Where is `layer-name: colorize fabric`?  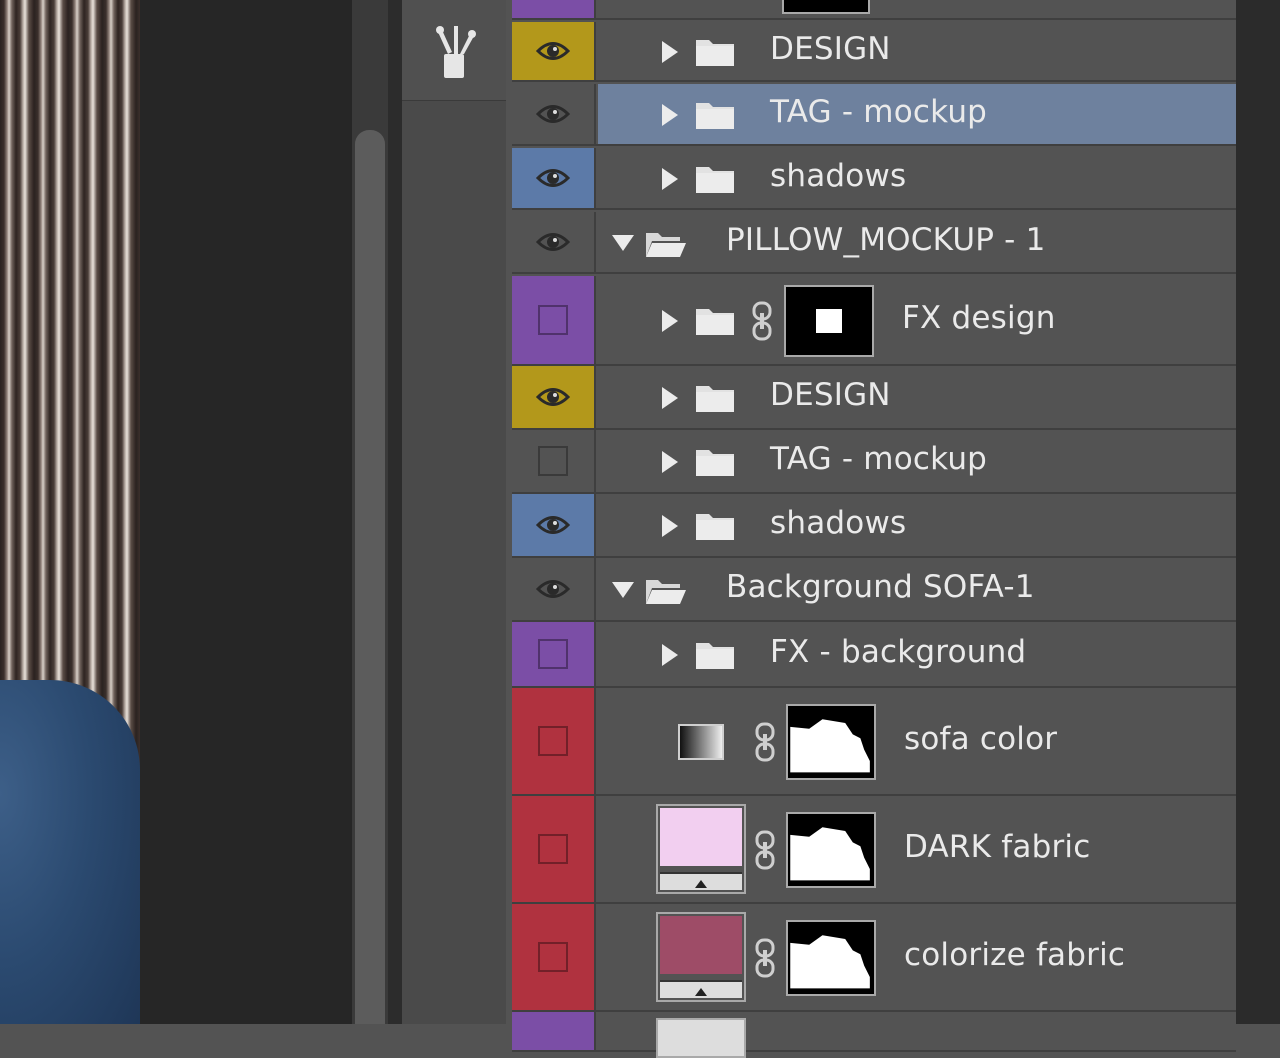
layer-name: colorize fabric is located at coordinates (1015, 955).